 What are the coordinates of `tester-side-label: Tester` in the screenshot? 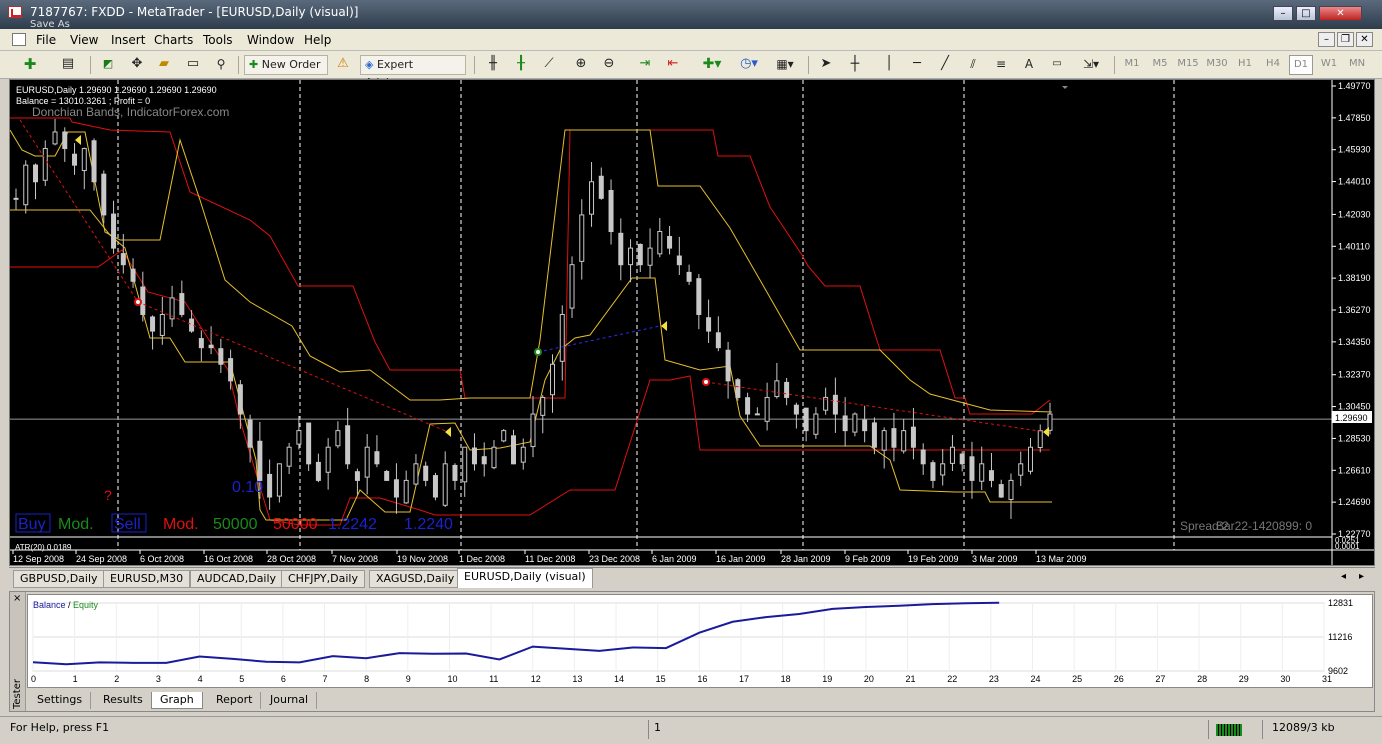 It's located at (17, 694).